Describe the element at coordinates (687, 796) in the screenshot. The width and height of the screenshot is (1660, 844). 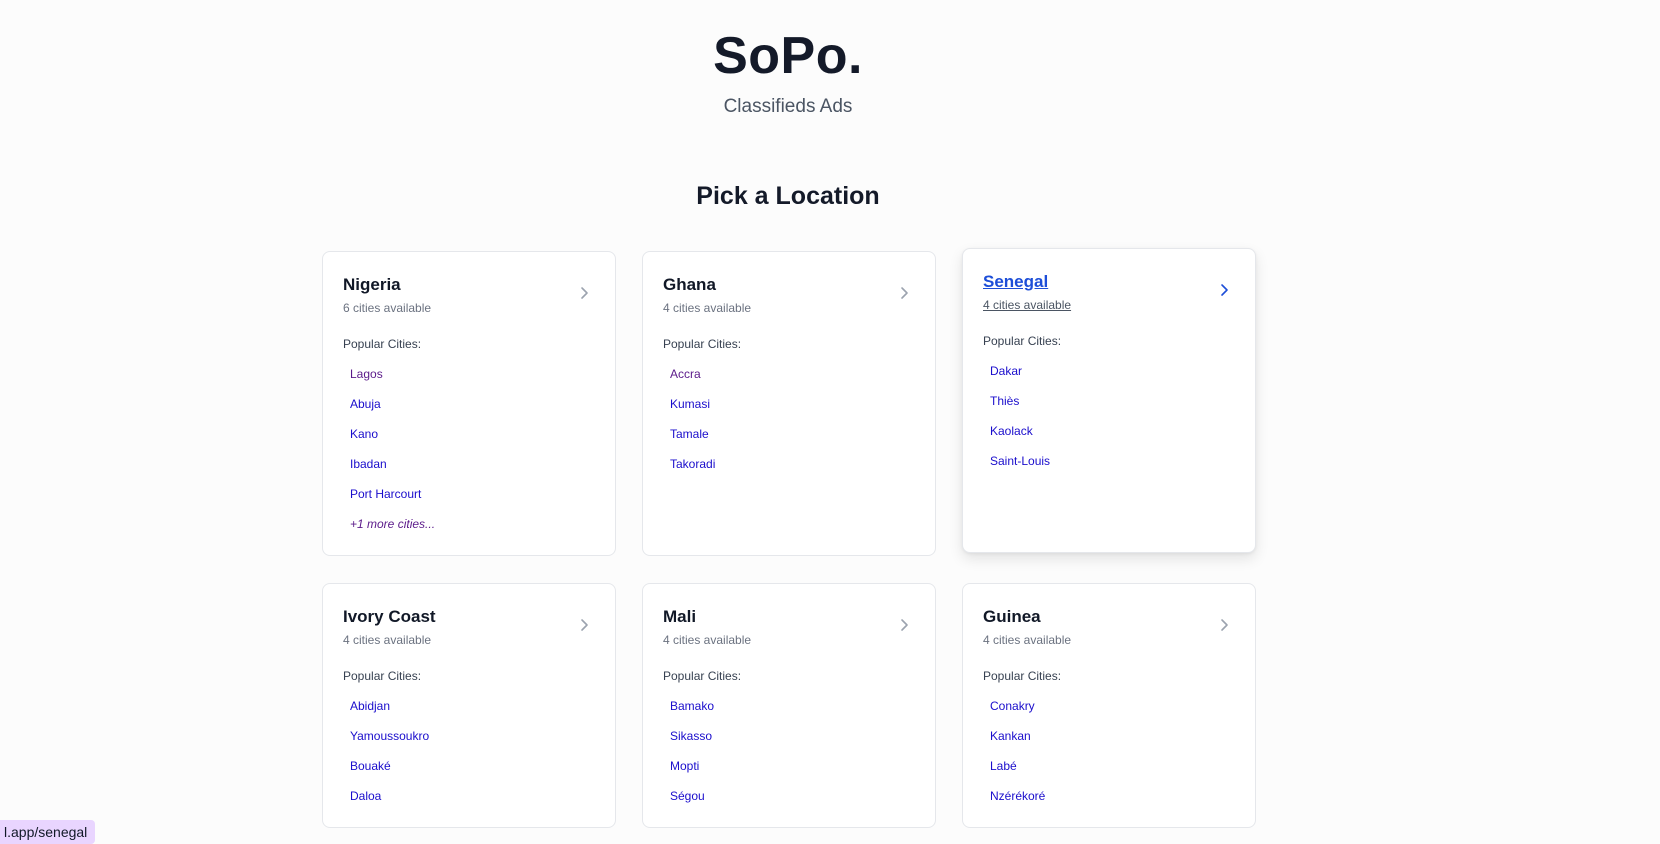
I see `city-link: Ségou` at that location.